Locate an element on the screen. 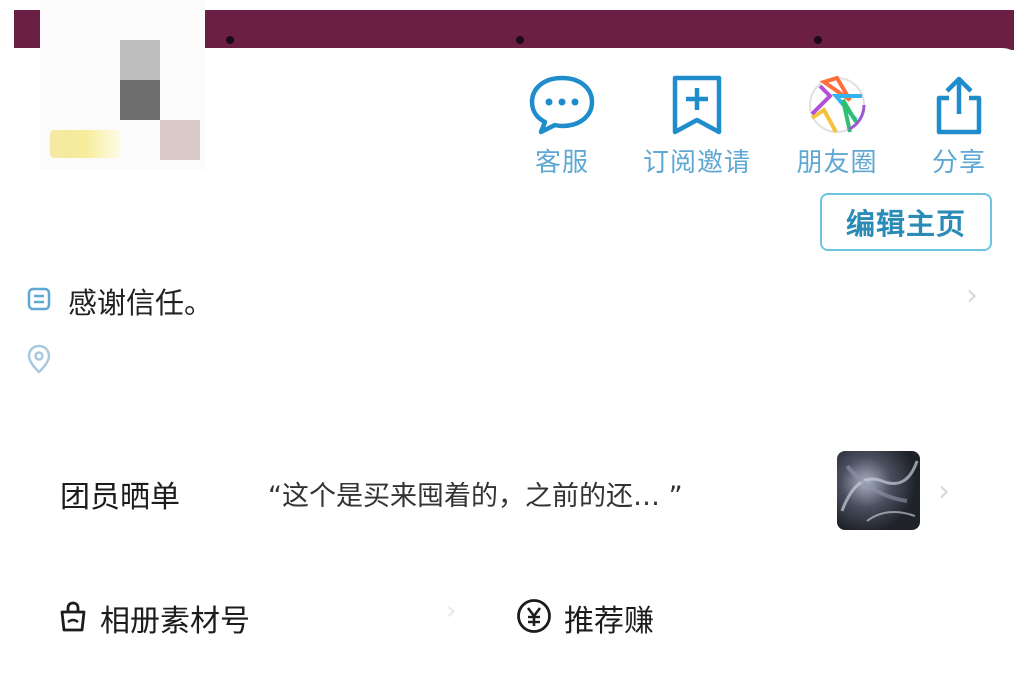  subscribe-invite-label: 订阅邀请 is located at coordinates (696, 163).